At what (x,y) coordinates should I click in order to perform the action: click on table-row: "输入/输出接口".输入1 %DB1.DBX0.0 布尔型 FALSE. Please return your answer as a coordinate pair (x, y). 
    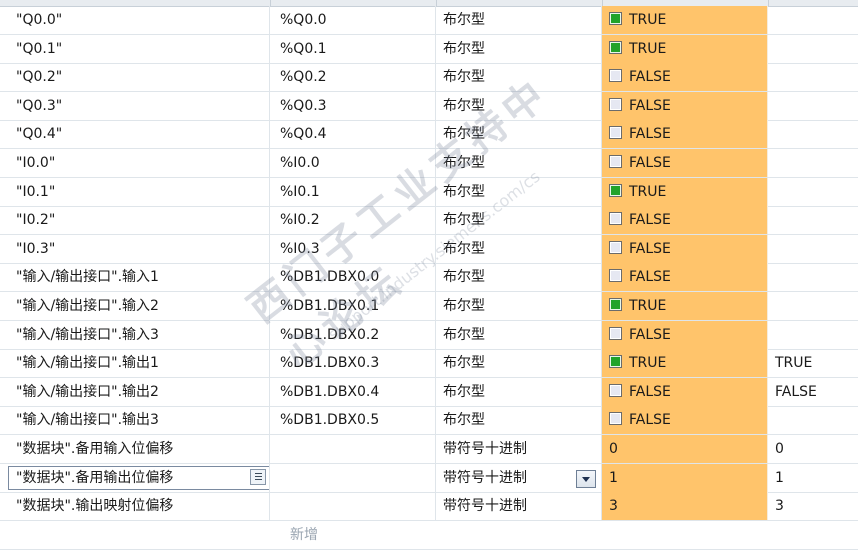
    Looking at the image, I should click on (429, 278).